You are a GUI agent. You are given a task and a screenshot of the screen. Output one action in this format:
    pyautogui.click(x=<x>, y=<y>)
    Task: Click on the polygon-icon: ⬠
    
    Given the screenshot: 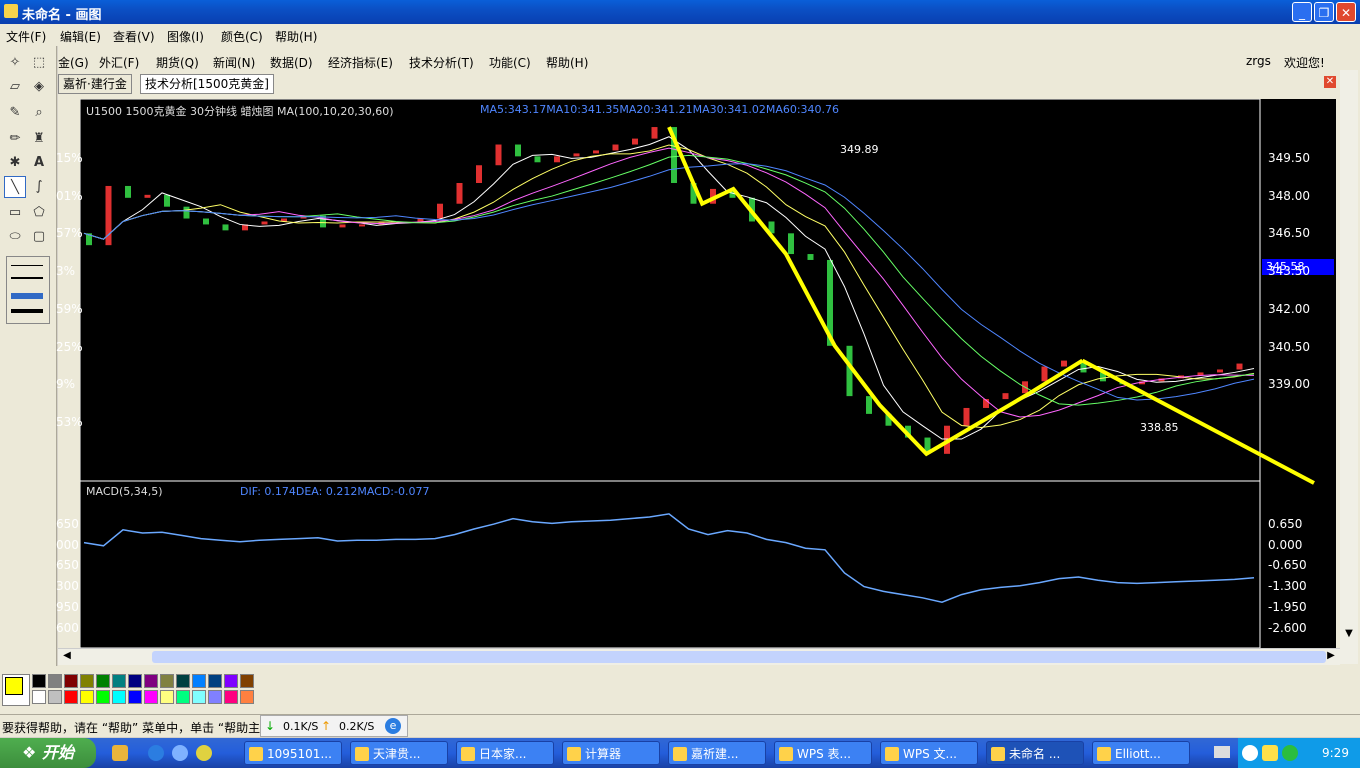 What is the action you would take?
    pyautogui.click(x=39, y=213)
    